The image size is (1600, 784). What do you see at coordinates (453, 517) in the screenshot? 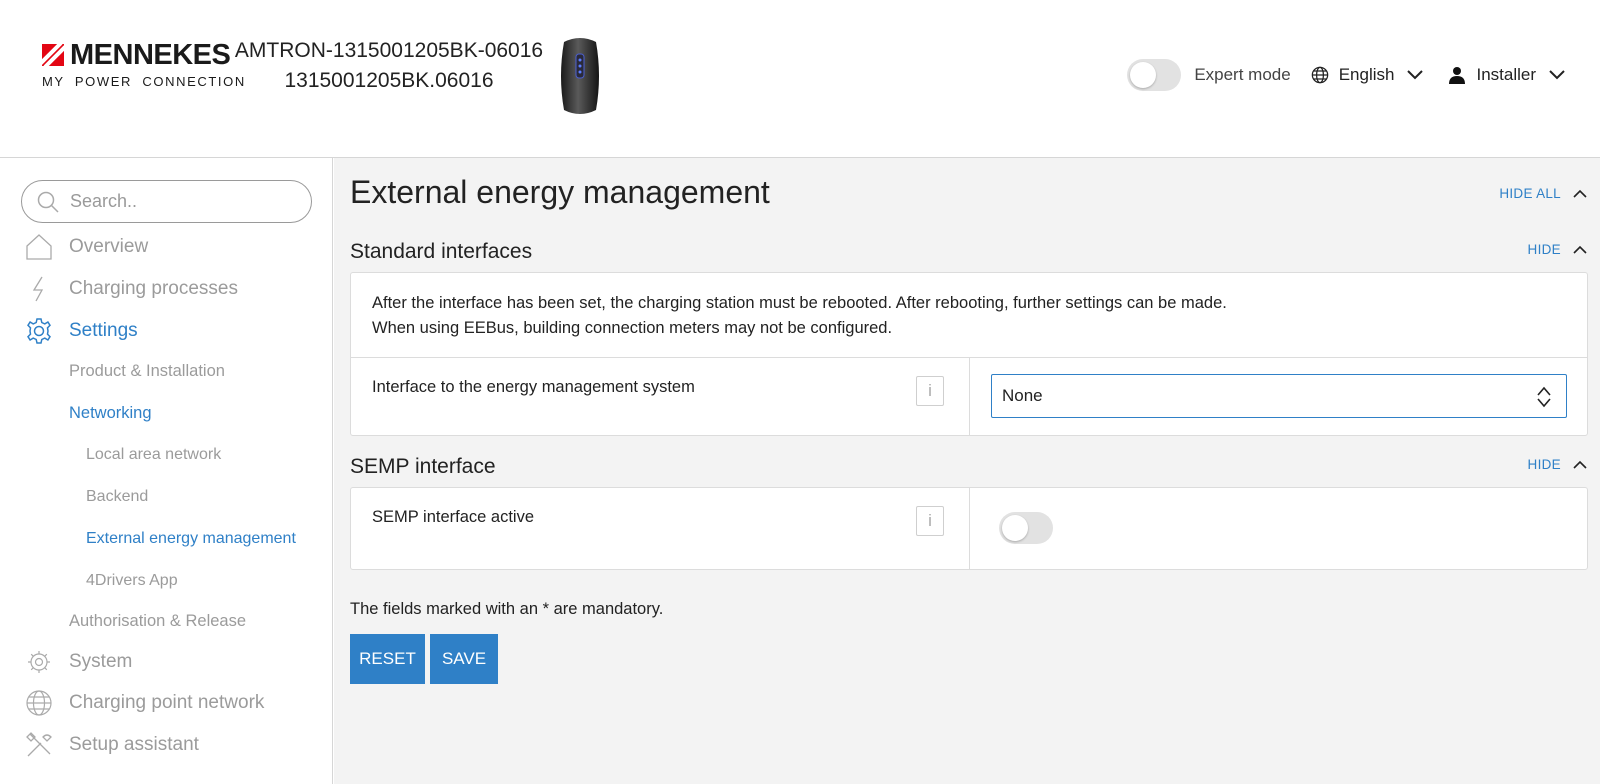
I see `semp-active-label: SEMP interface active` at bounding box center [453, 517].